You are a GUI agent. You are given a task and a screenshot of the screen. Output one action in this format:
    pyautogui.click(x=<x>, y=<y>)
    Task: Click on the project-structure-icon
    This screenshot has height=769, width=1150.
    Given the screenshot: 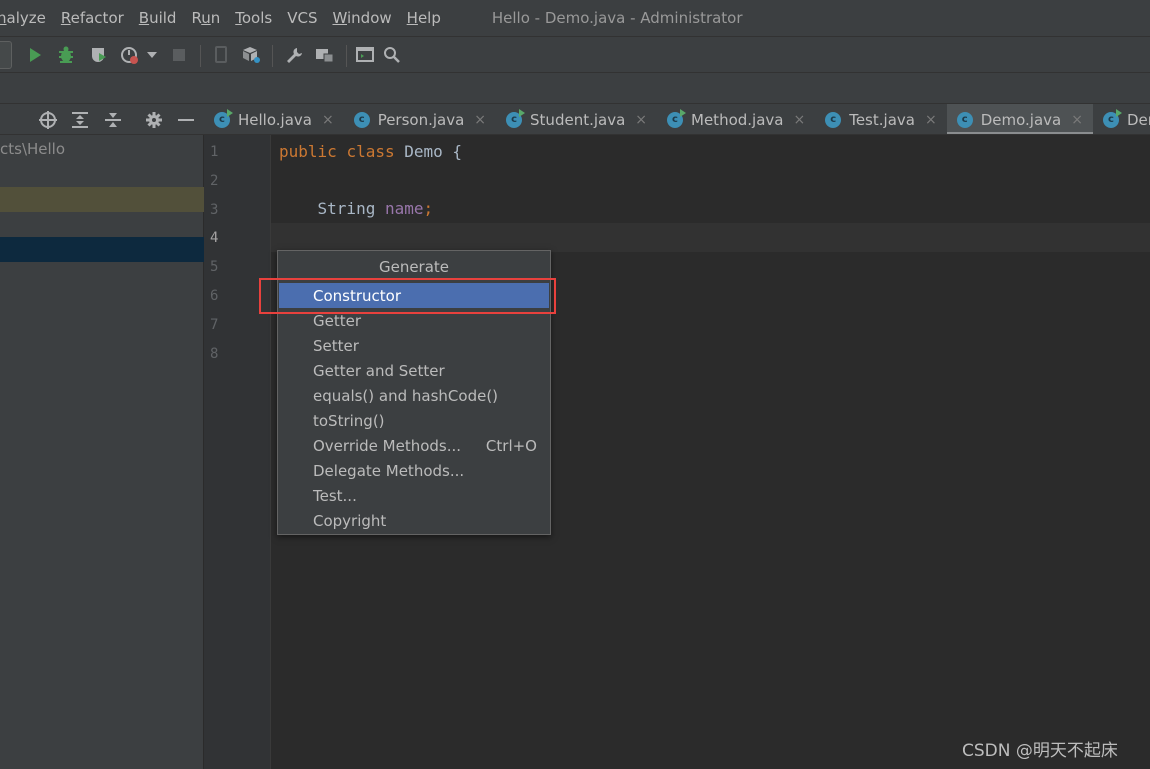 What is the action you would take?
    pyautogui.click(x=325, y=55)
    